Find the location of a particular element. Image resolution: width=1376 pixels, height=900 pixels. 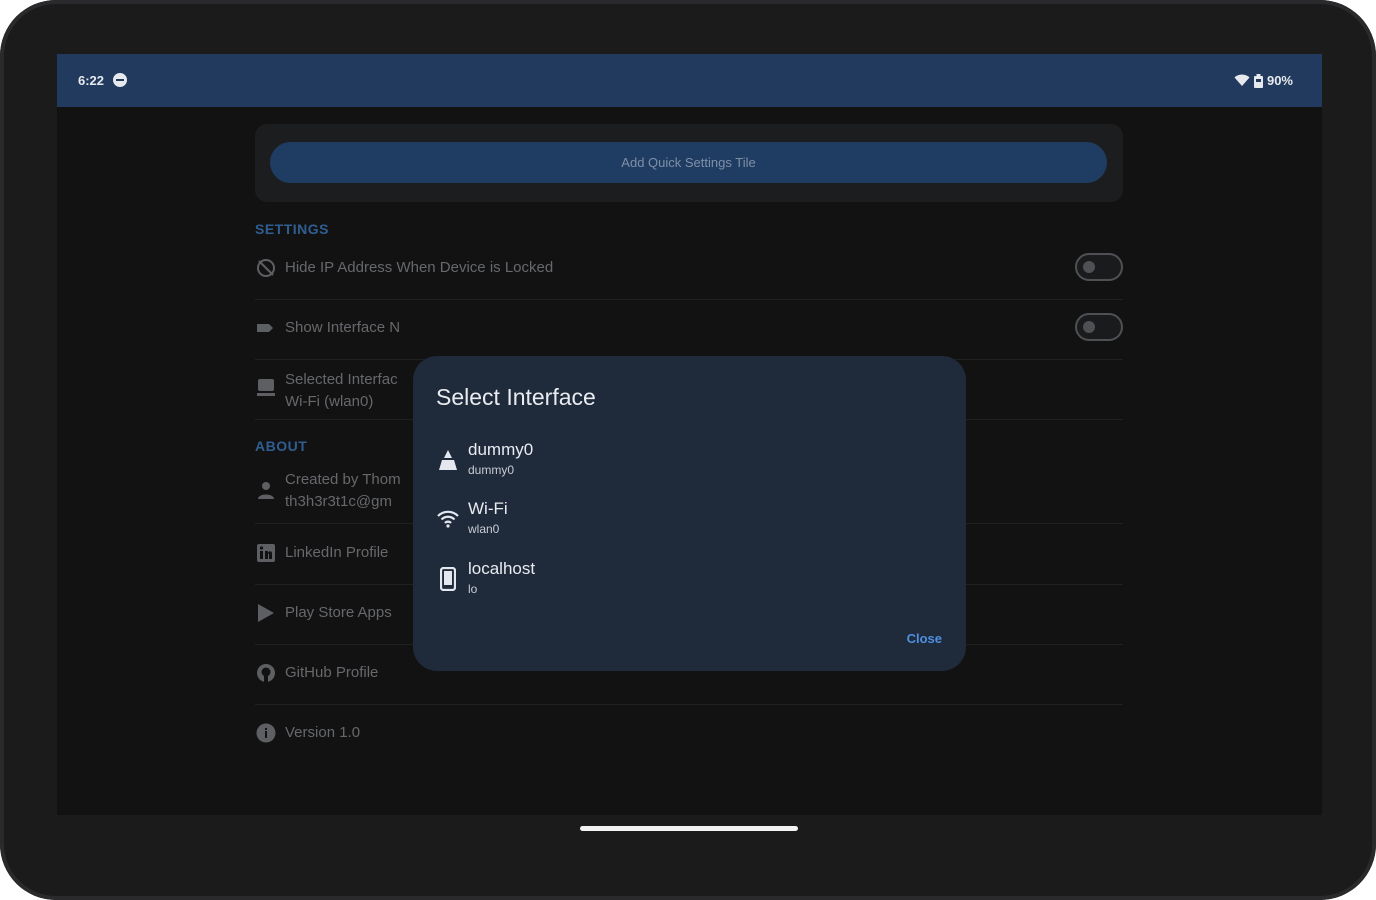

interface-name: localhost is located at coordinates (502, 568).